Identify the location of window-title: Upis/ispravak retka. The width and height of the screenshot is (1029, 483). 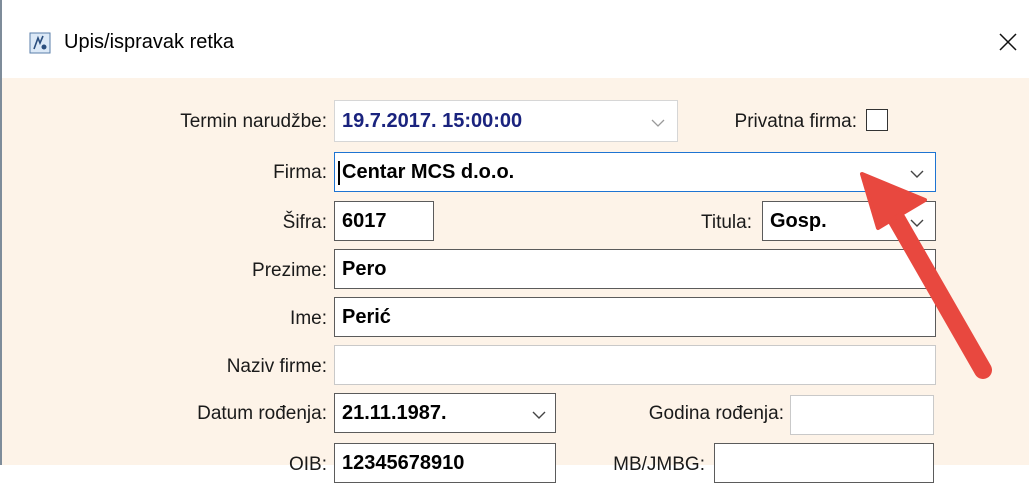
(149, 42).